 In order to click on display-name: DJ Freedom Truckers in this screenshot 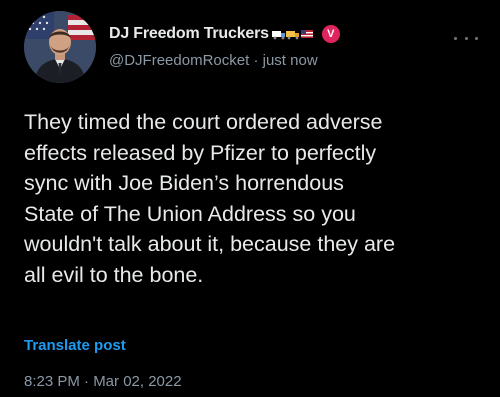, I will do `click(189, 34)`.